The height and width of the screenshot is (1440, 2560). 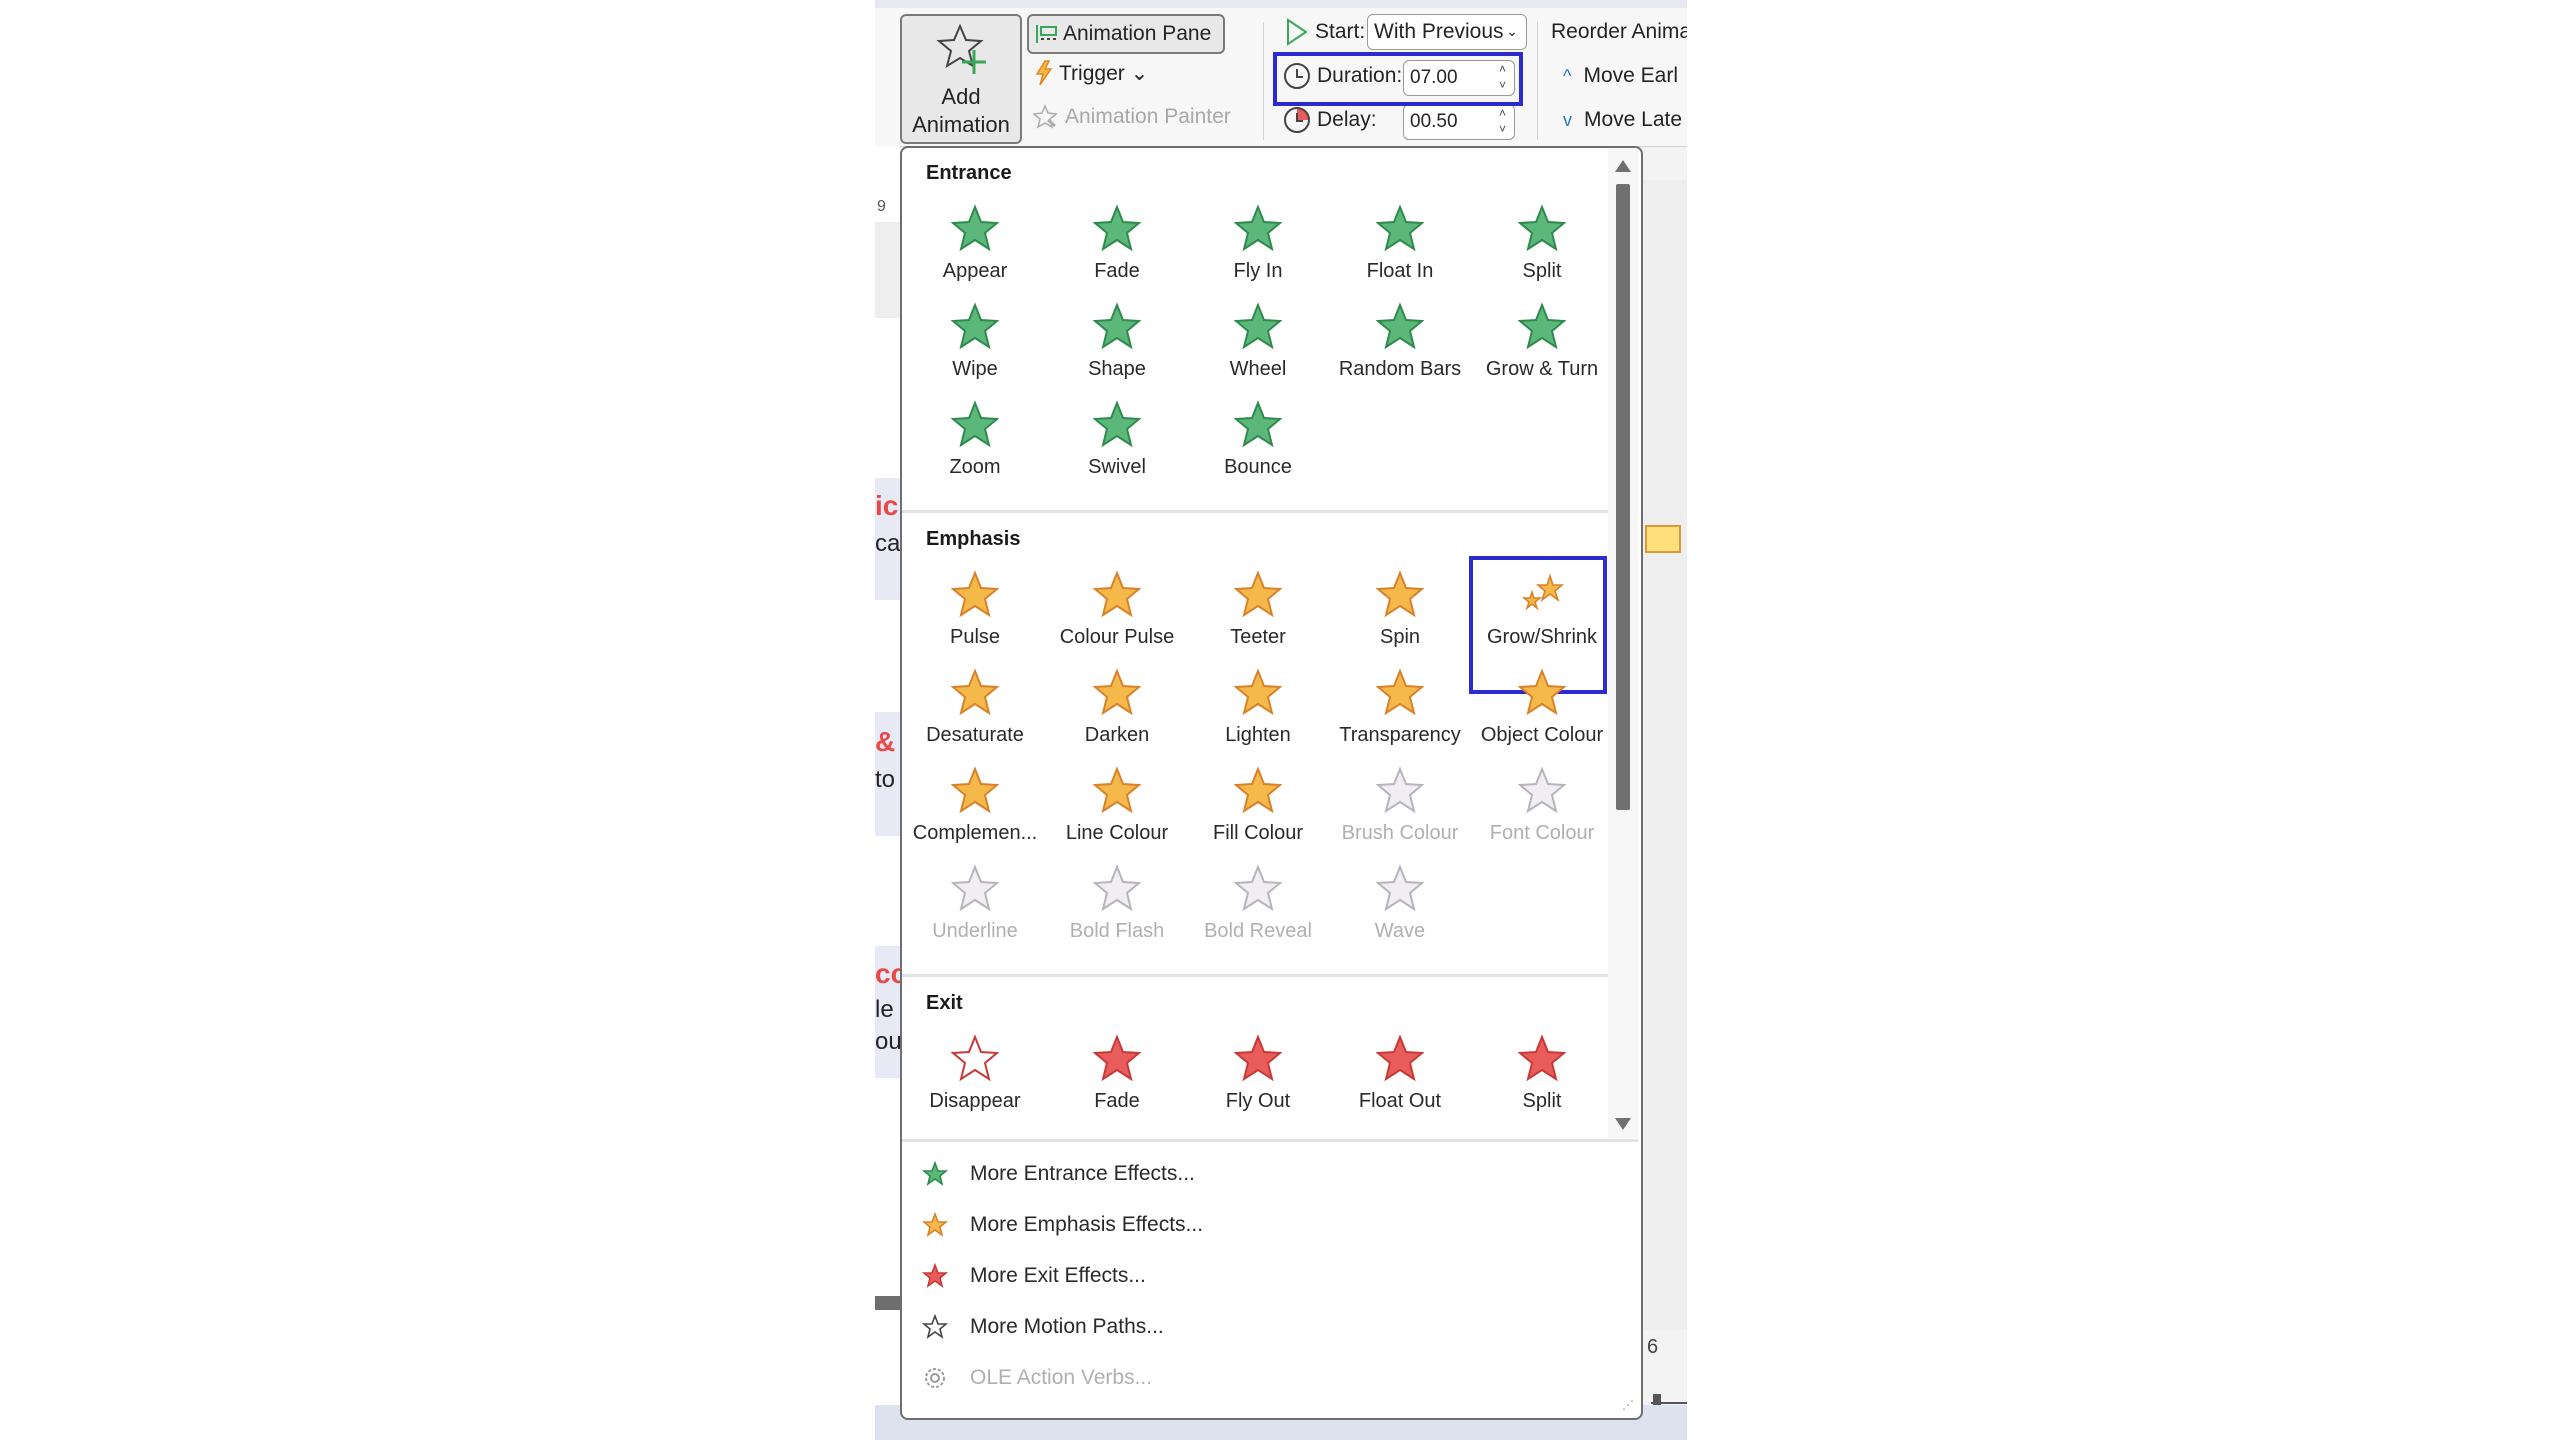 I want to click on appear-star-icon, so click(x=975, y=228).